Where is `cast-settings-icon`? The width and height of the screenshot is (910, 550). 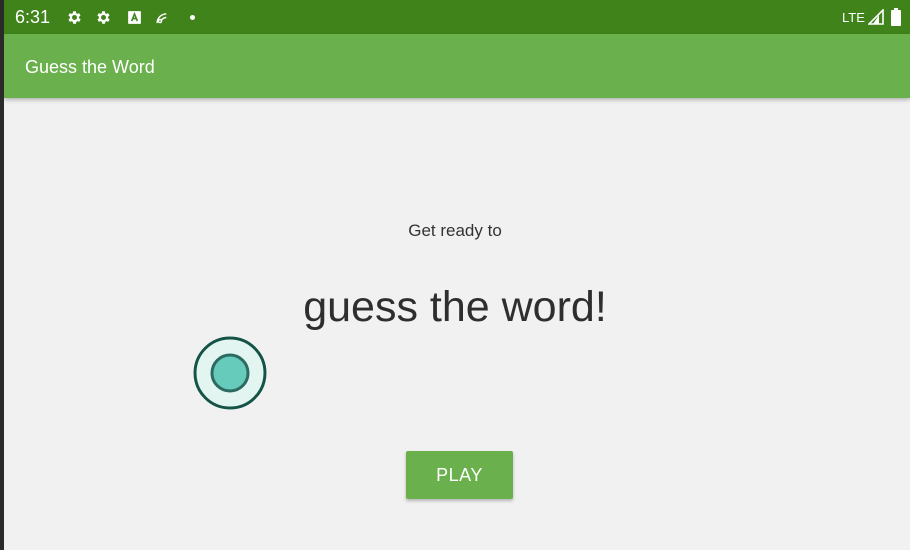
cast-settings-icon is located at coordinates (161, 18).